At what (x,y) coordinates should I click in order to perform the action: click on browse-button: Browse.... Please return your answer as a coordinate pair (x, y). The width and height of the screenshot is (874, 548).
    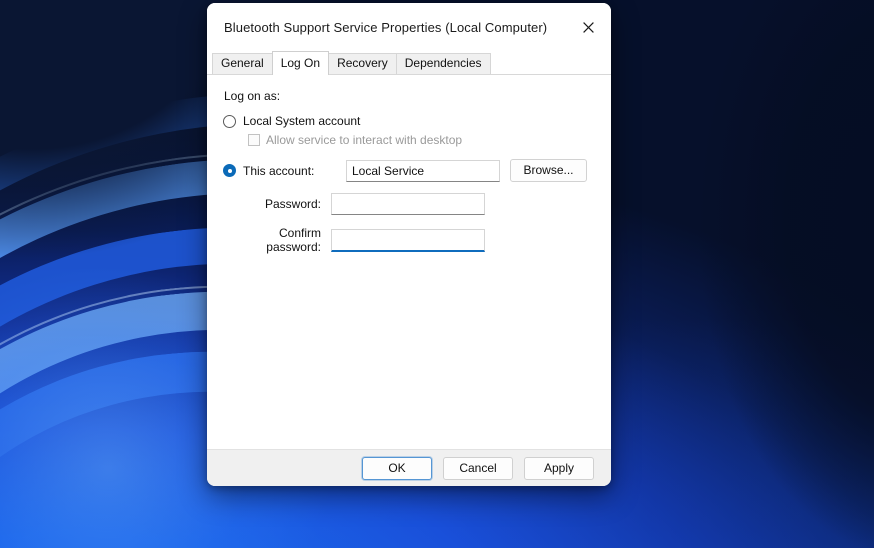
    Looking at the image, I should click on (548, 170).